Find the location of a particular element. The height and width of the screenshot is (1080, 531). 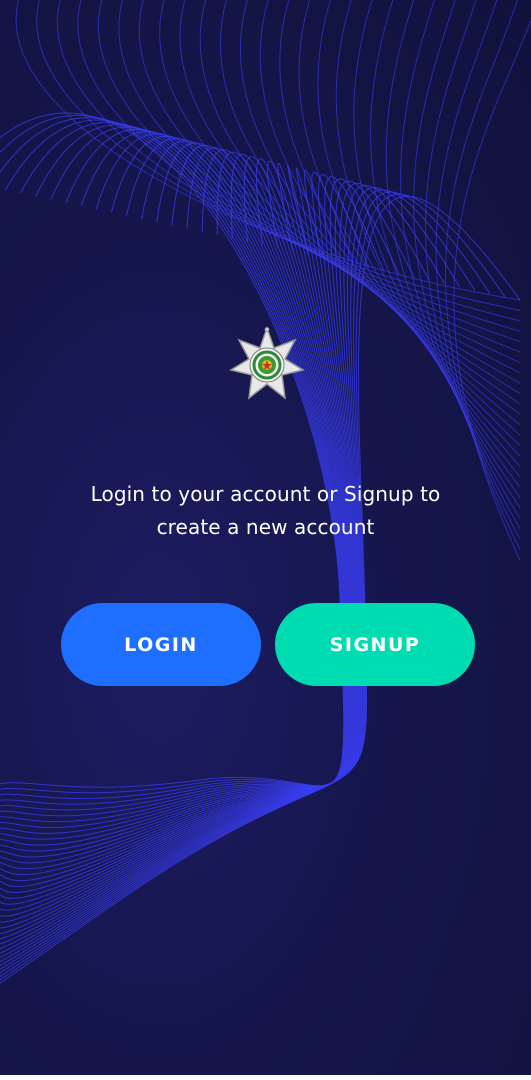

intro-line-1: Login to your account or Signup to is located at coordinates (265, 494).